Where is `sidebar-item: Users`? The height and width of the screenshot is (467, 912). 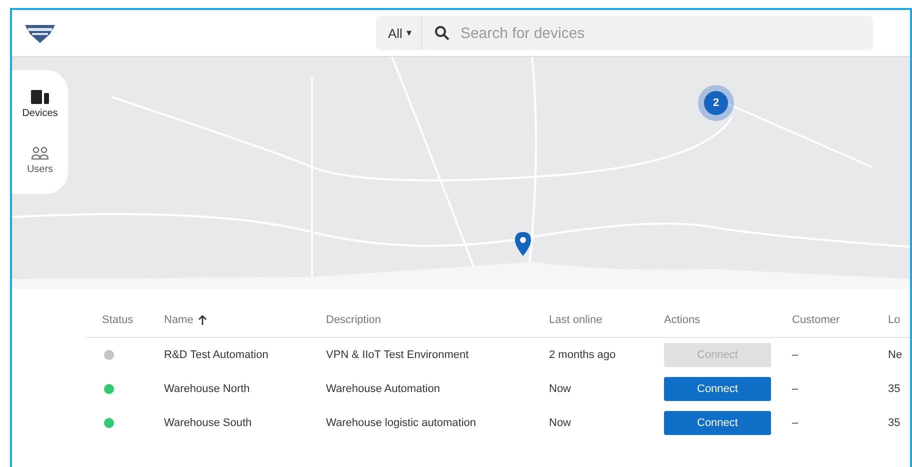 sidebar-item: Users is located at coordinates (40, 160).